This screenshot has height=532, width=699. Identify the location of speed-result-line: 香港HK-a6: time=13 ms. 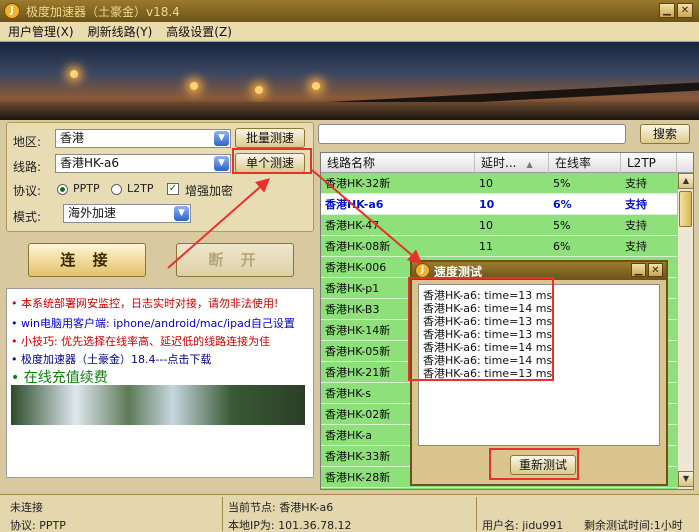
(488, 373).